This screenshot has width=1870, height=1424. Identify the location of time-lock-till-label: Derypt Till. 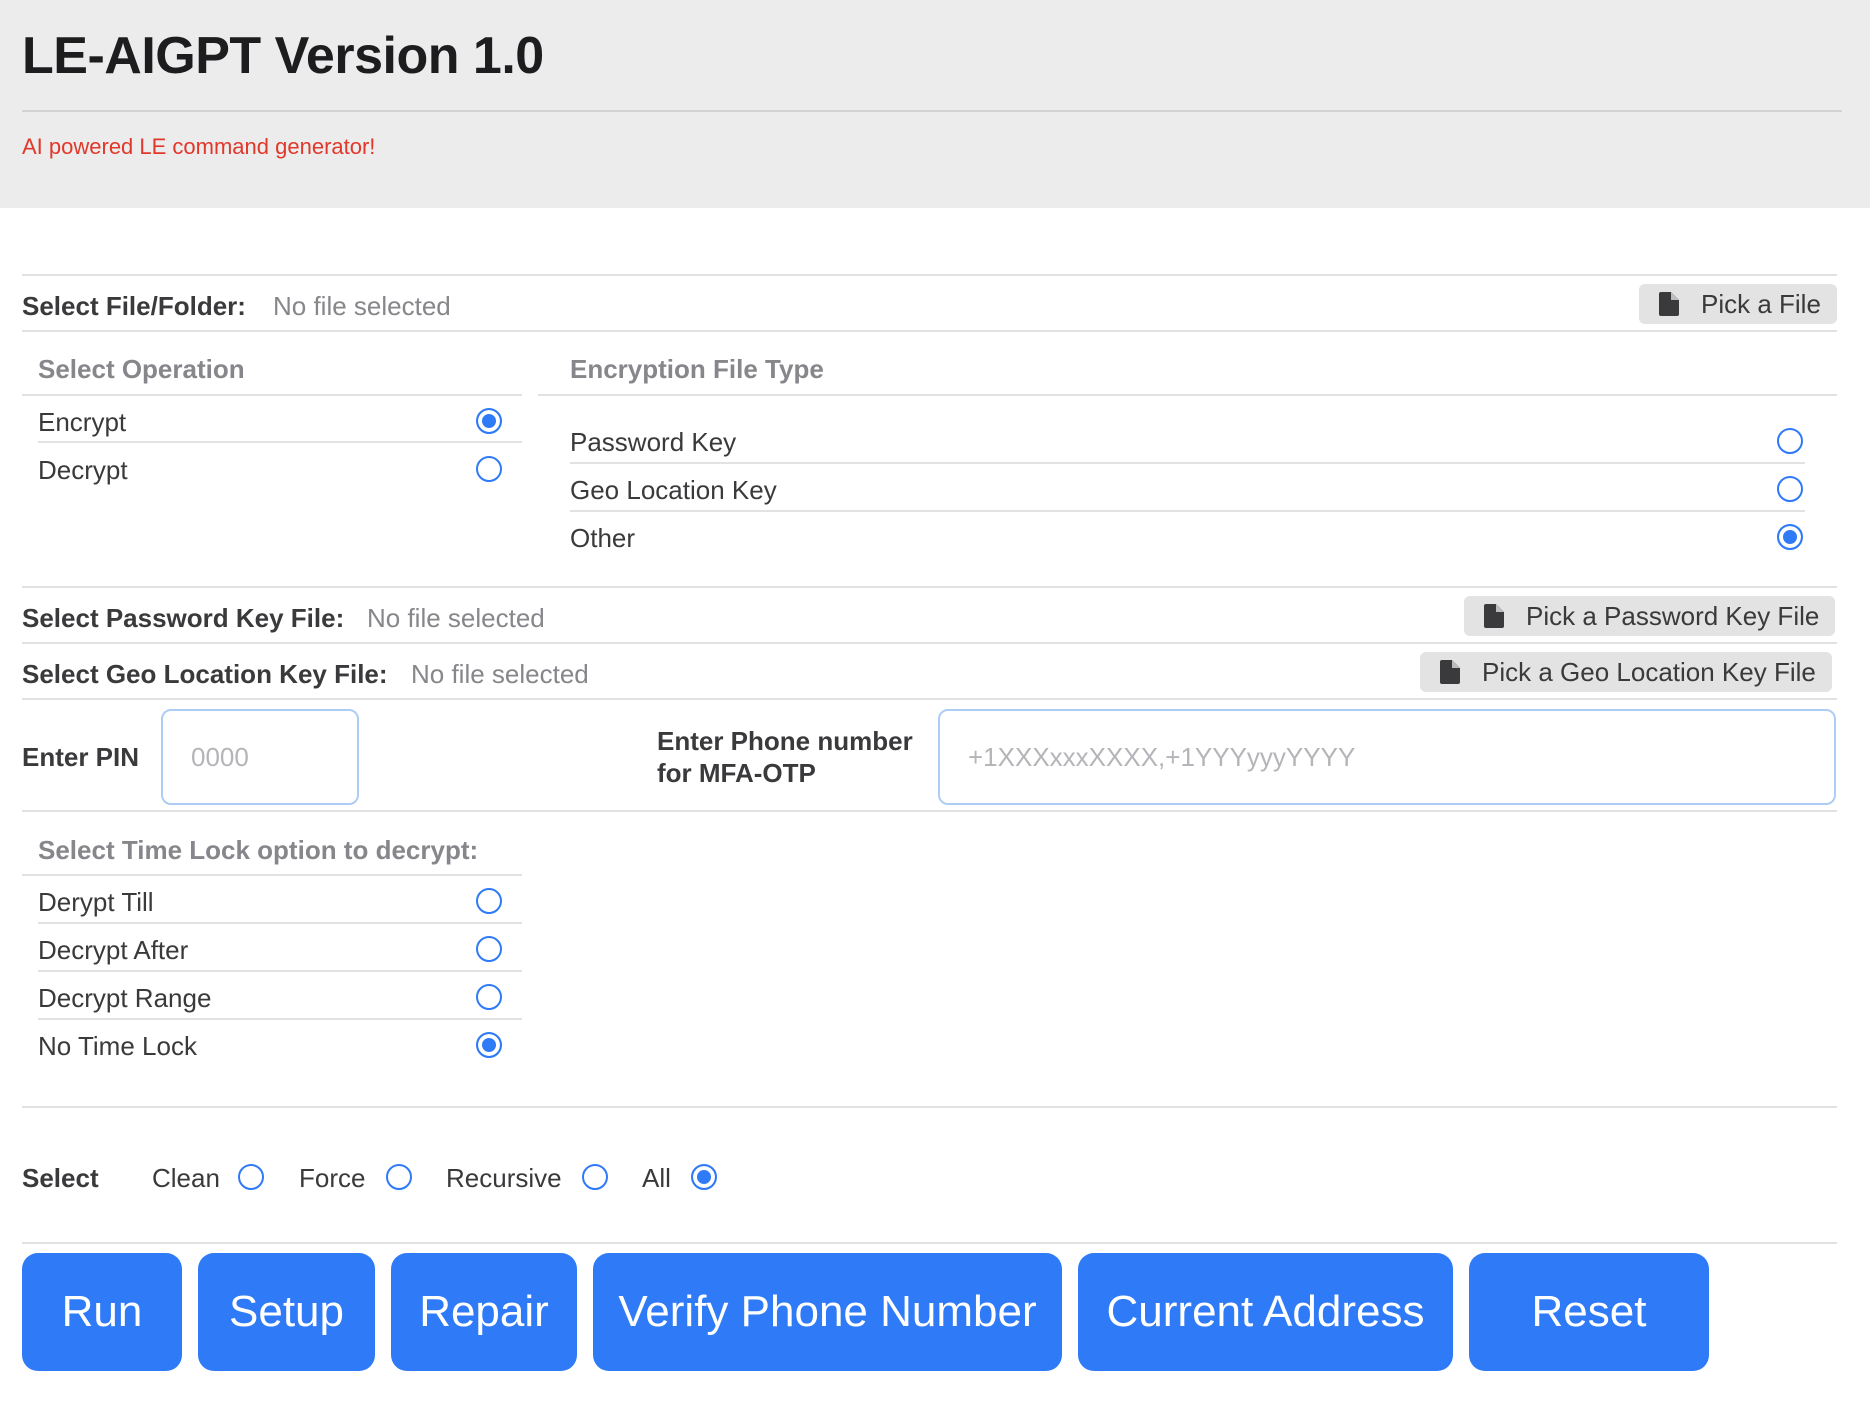
(96, 902).